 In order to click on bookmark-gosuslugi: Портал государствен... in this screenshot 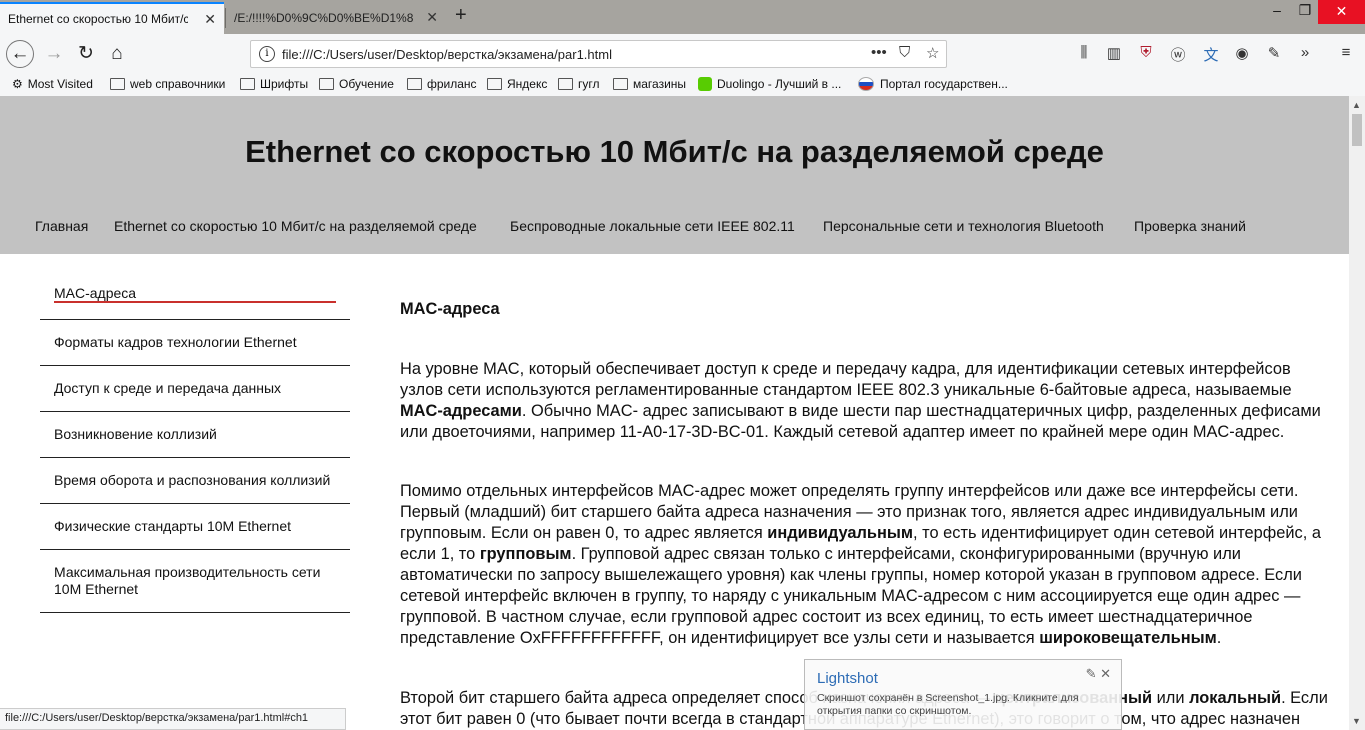, I will do `click(933, 84)`.